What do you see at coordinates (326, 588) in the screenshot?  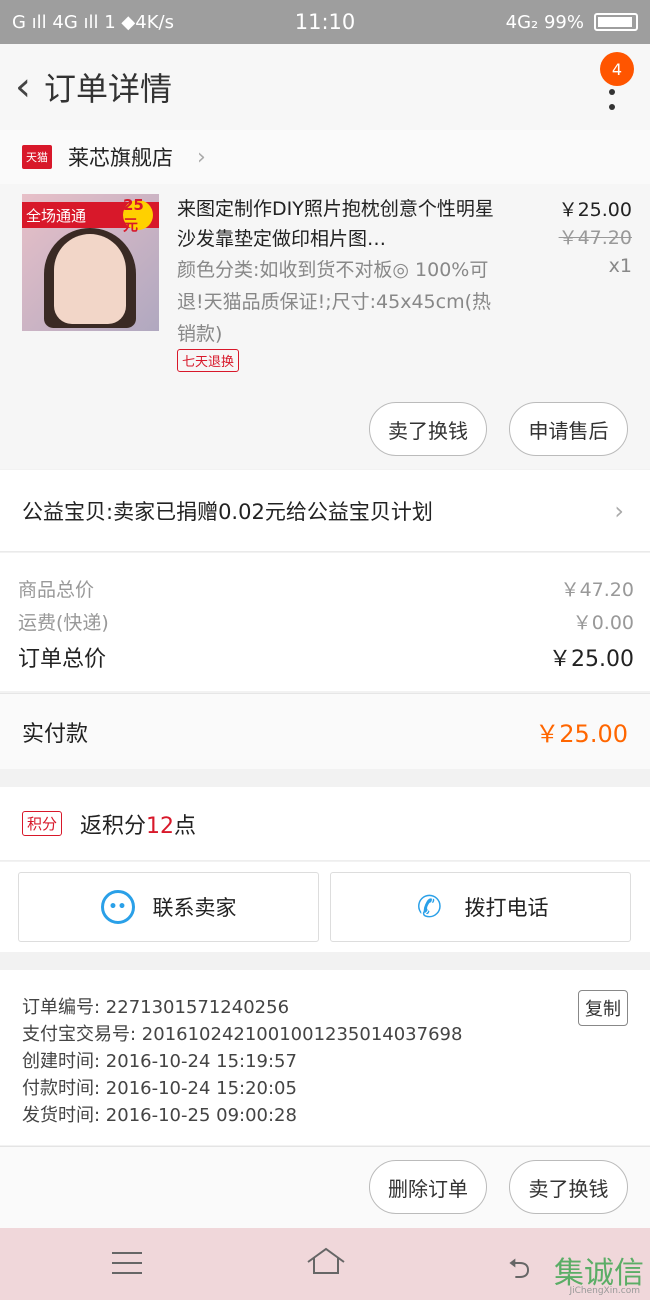 I see `goods-total-row: 商品总价 ￥47.20` at bounding box center [326, 588].